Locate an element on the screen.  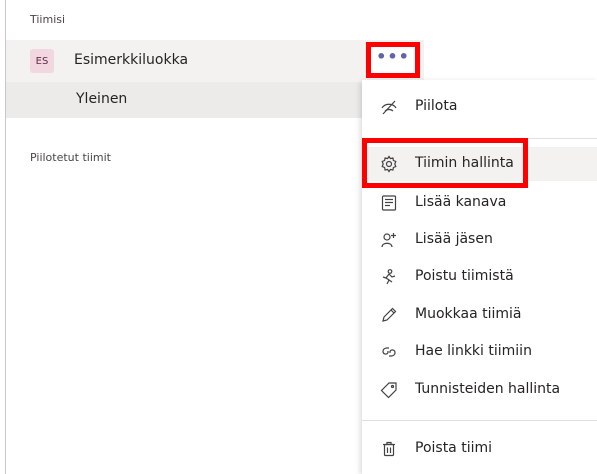
menu-item-label: Piilota is located at coordinates (436, 106).